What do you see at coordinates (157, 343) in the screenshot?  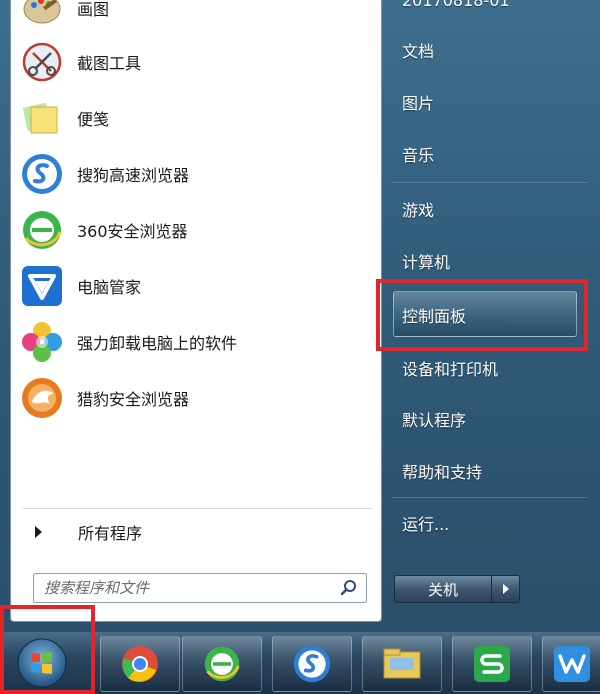 I see `program-label: 强力卸载电脑上的软件` at bounding box center [157, 343].